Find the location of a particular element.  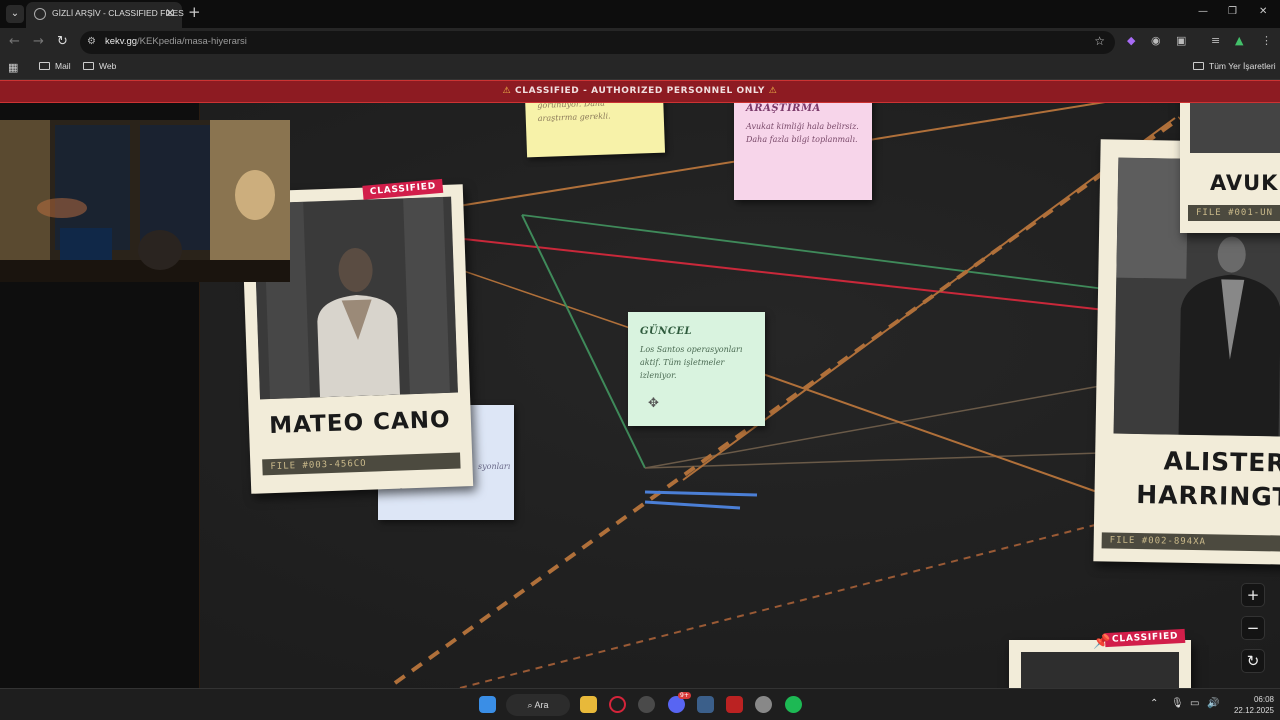

bookmark-web: Web is located at coordinates (99, 66).